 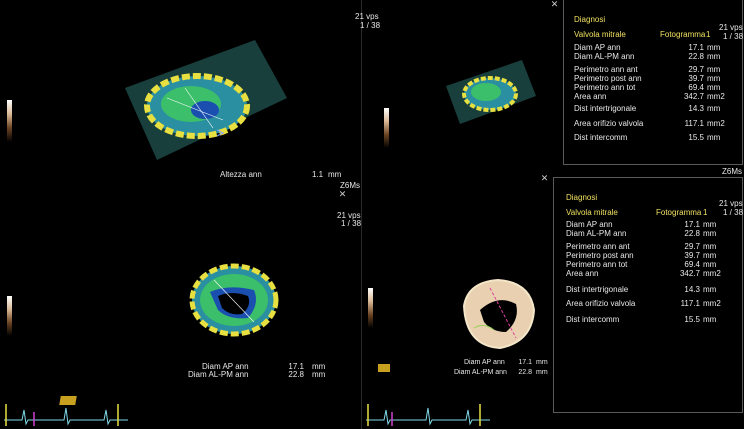 I want to click on measure-label: Diam AP ann, so click(x=484, y=362).